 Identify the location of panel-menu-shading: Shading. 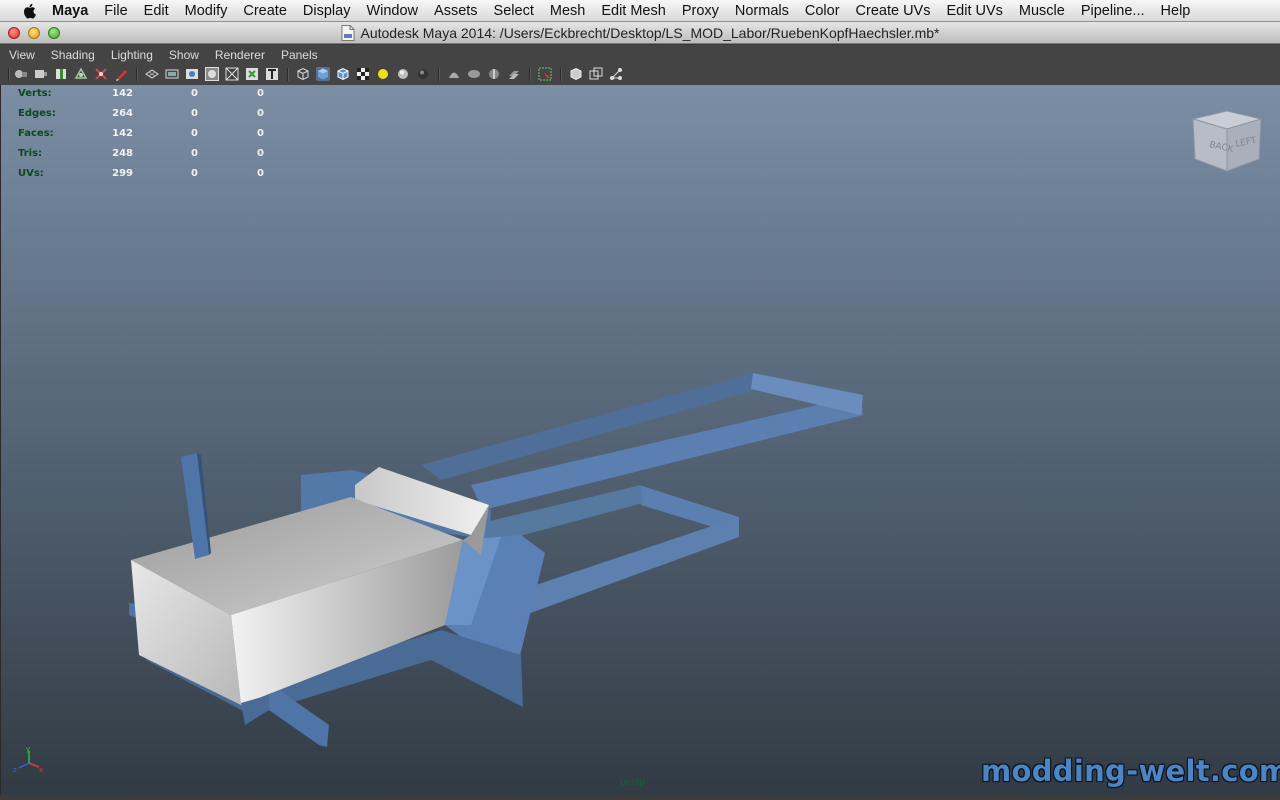
(73, 55).